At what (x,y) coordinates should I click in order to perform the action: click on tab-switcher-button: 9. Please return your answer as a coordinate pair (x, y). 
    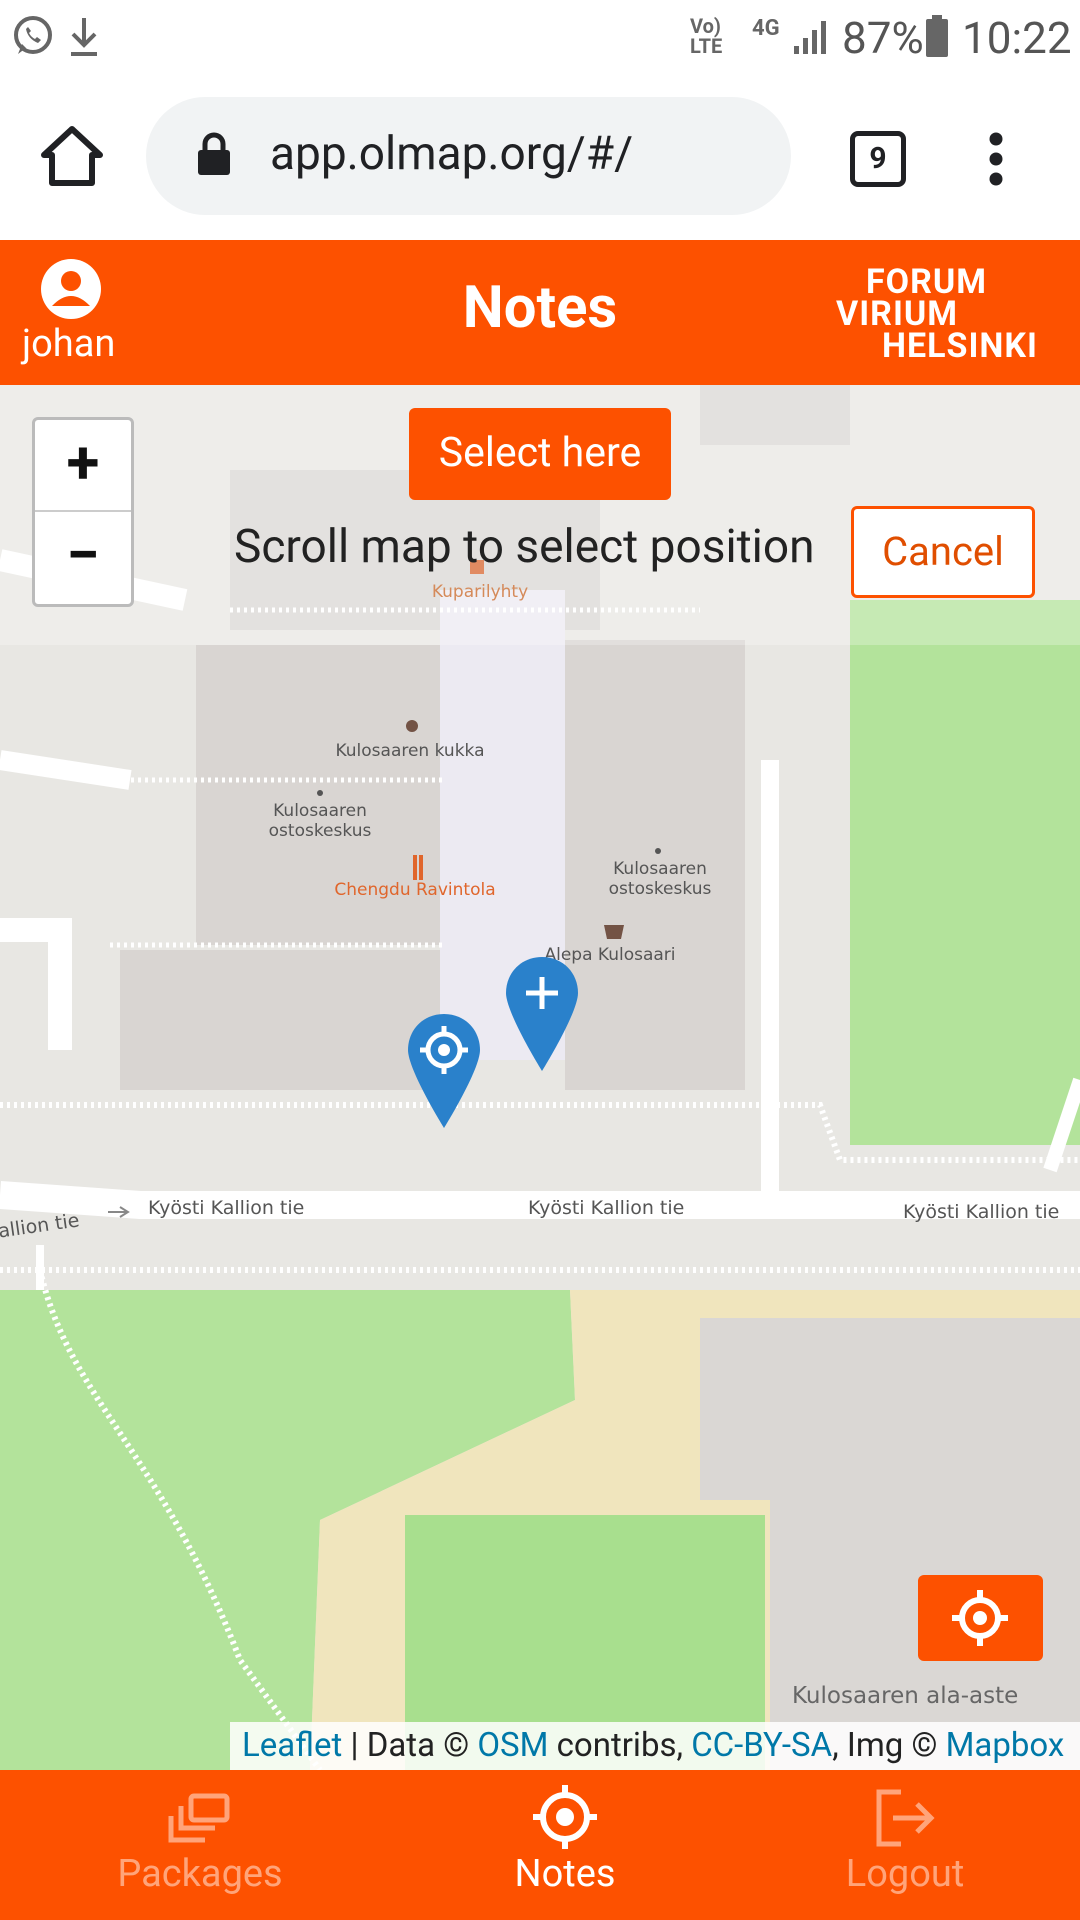
    Looking at the image, I should click on (878, 159).